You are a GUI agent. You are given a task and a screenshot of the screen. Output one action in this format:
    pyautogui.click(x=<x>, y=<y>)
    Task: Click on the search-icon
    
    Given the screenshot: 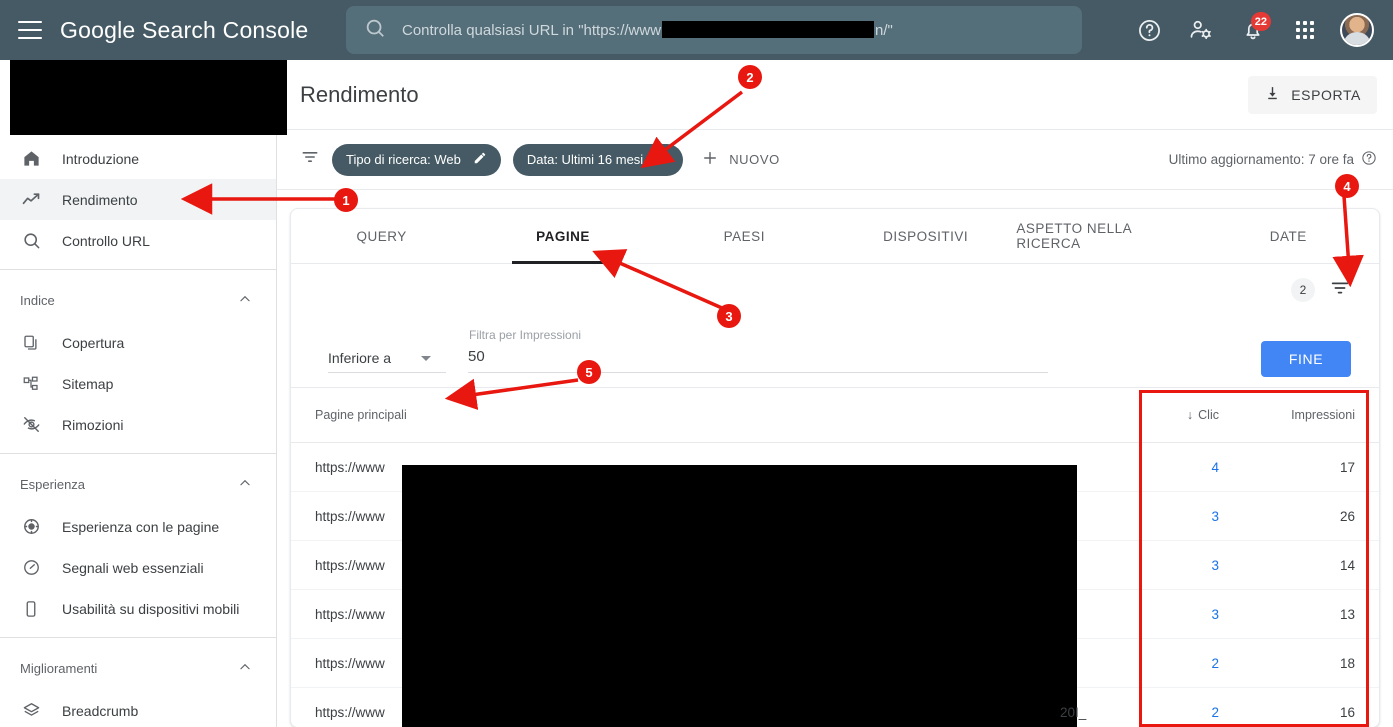 What is the action you would take?
    pyautogui.click(x=375, y=30)
    